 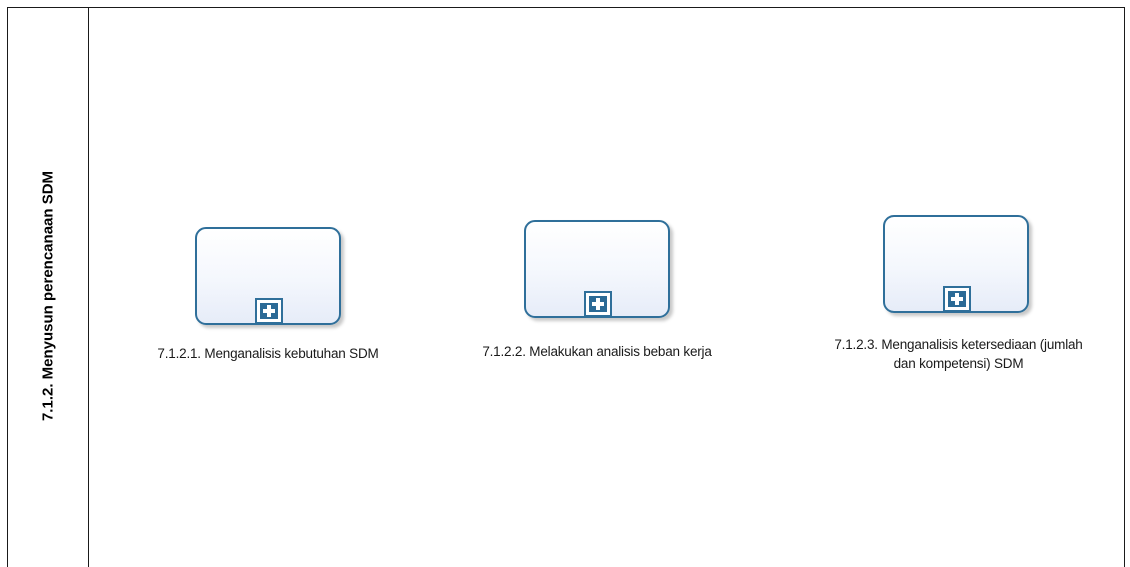 I want to click on subprocess-task-2-label: 7.1.2.2. Melakukan analisis beban kerja, so click(x=597, y=351).